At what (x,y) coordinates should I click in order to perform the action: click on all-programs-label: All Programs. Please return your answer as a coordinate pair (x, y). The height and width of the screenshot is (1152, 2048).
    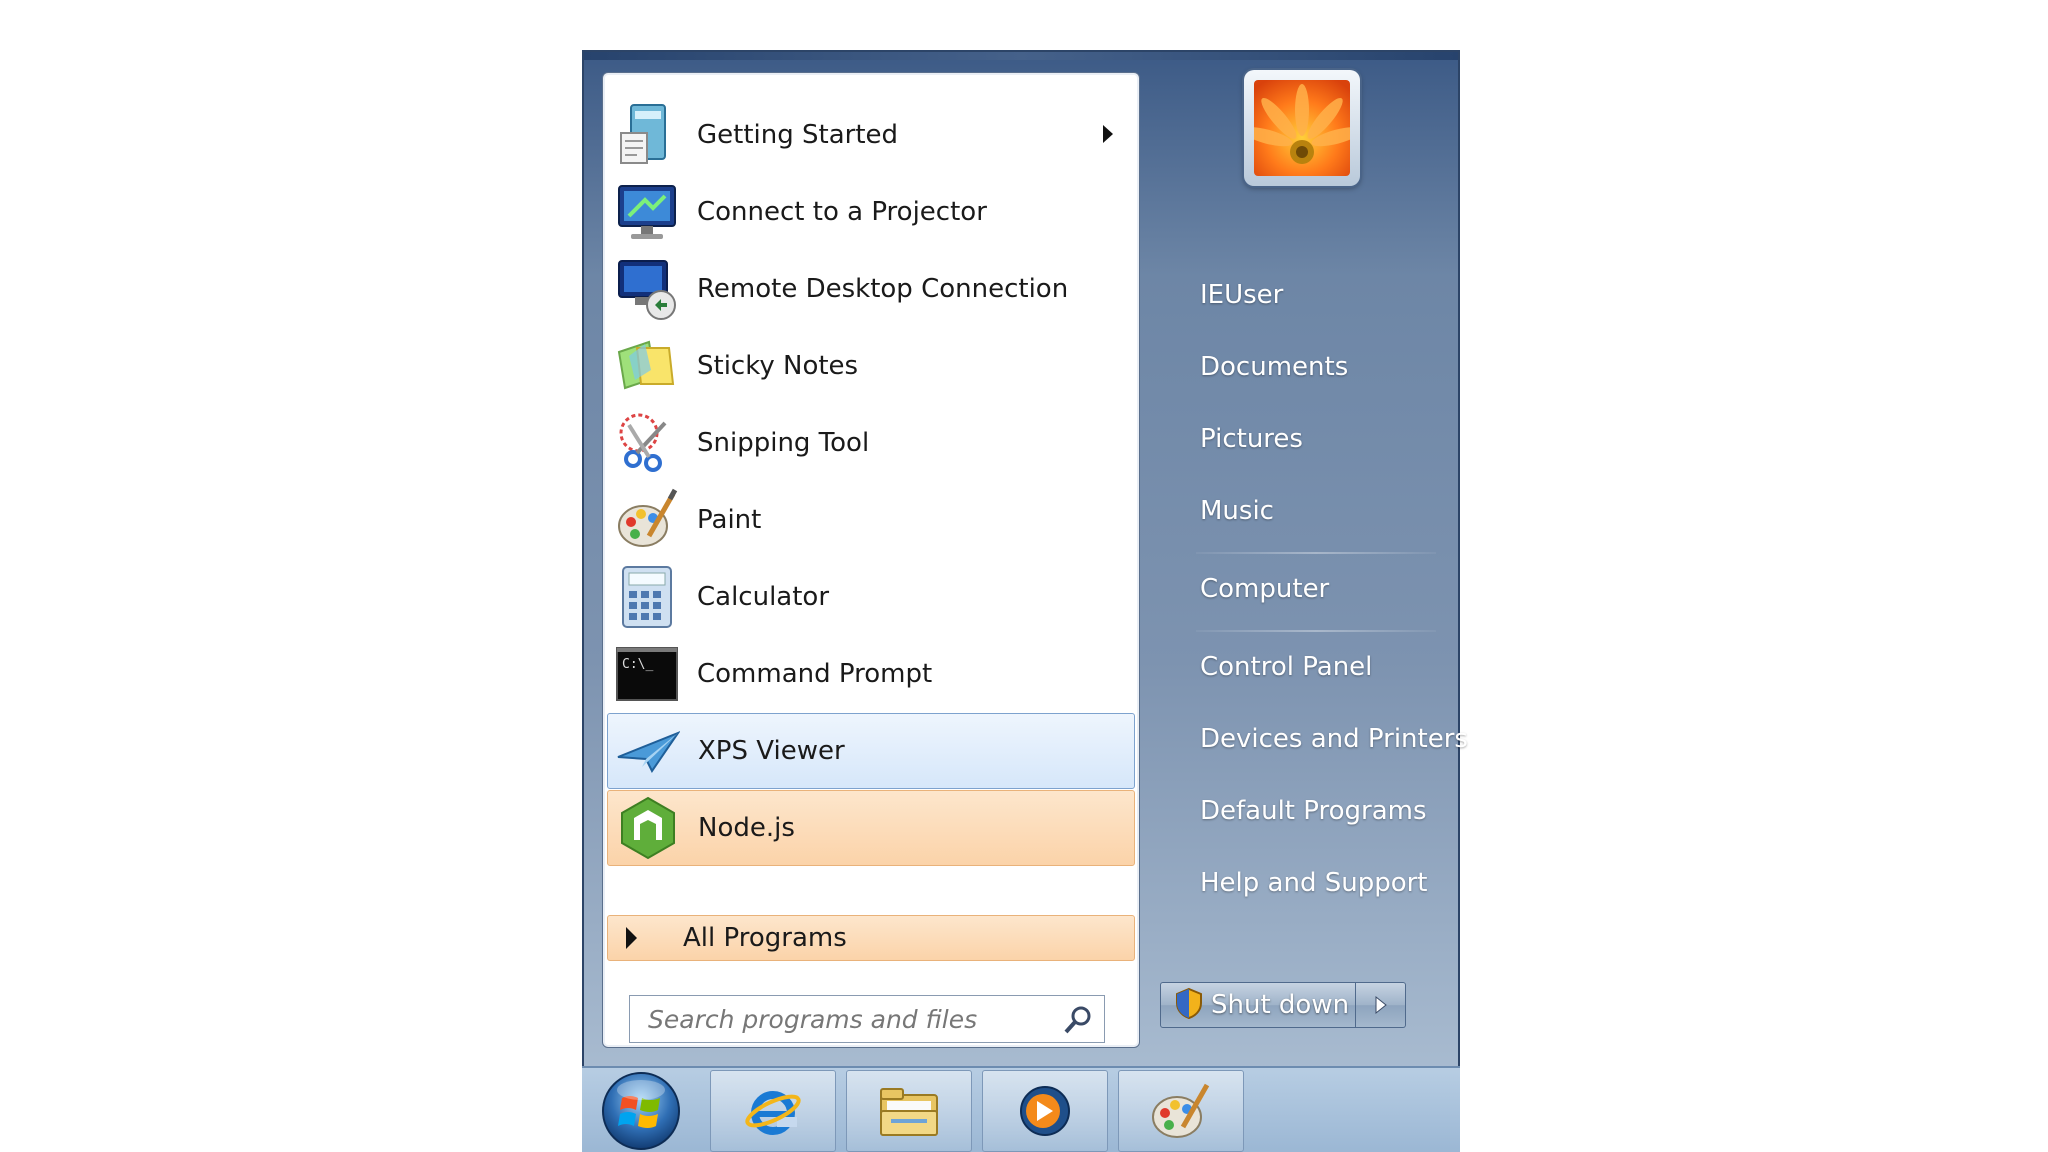
    Looking at the image, I should click on (765, 938).